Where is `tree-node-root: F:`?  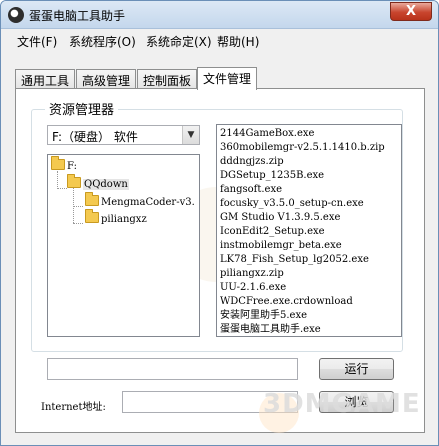
tree-node-root: F: is located at coordinates (64, 164).